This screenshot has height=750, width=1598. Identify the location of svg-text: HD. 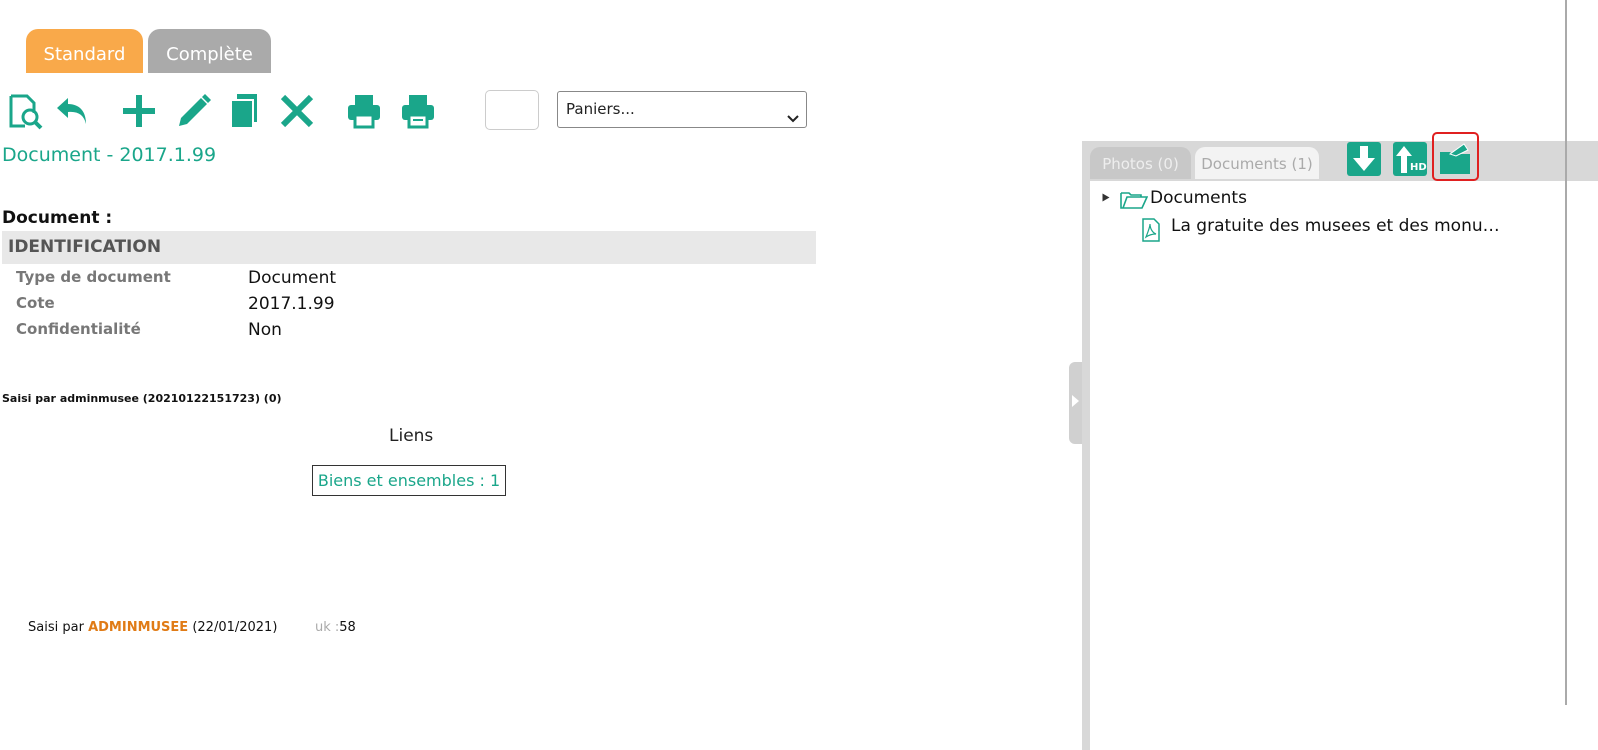
(1418, 167).